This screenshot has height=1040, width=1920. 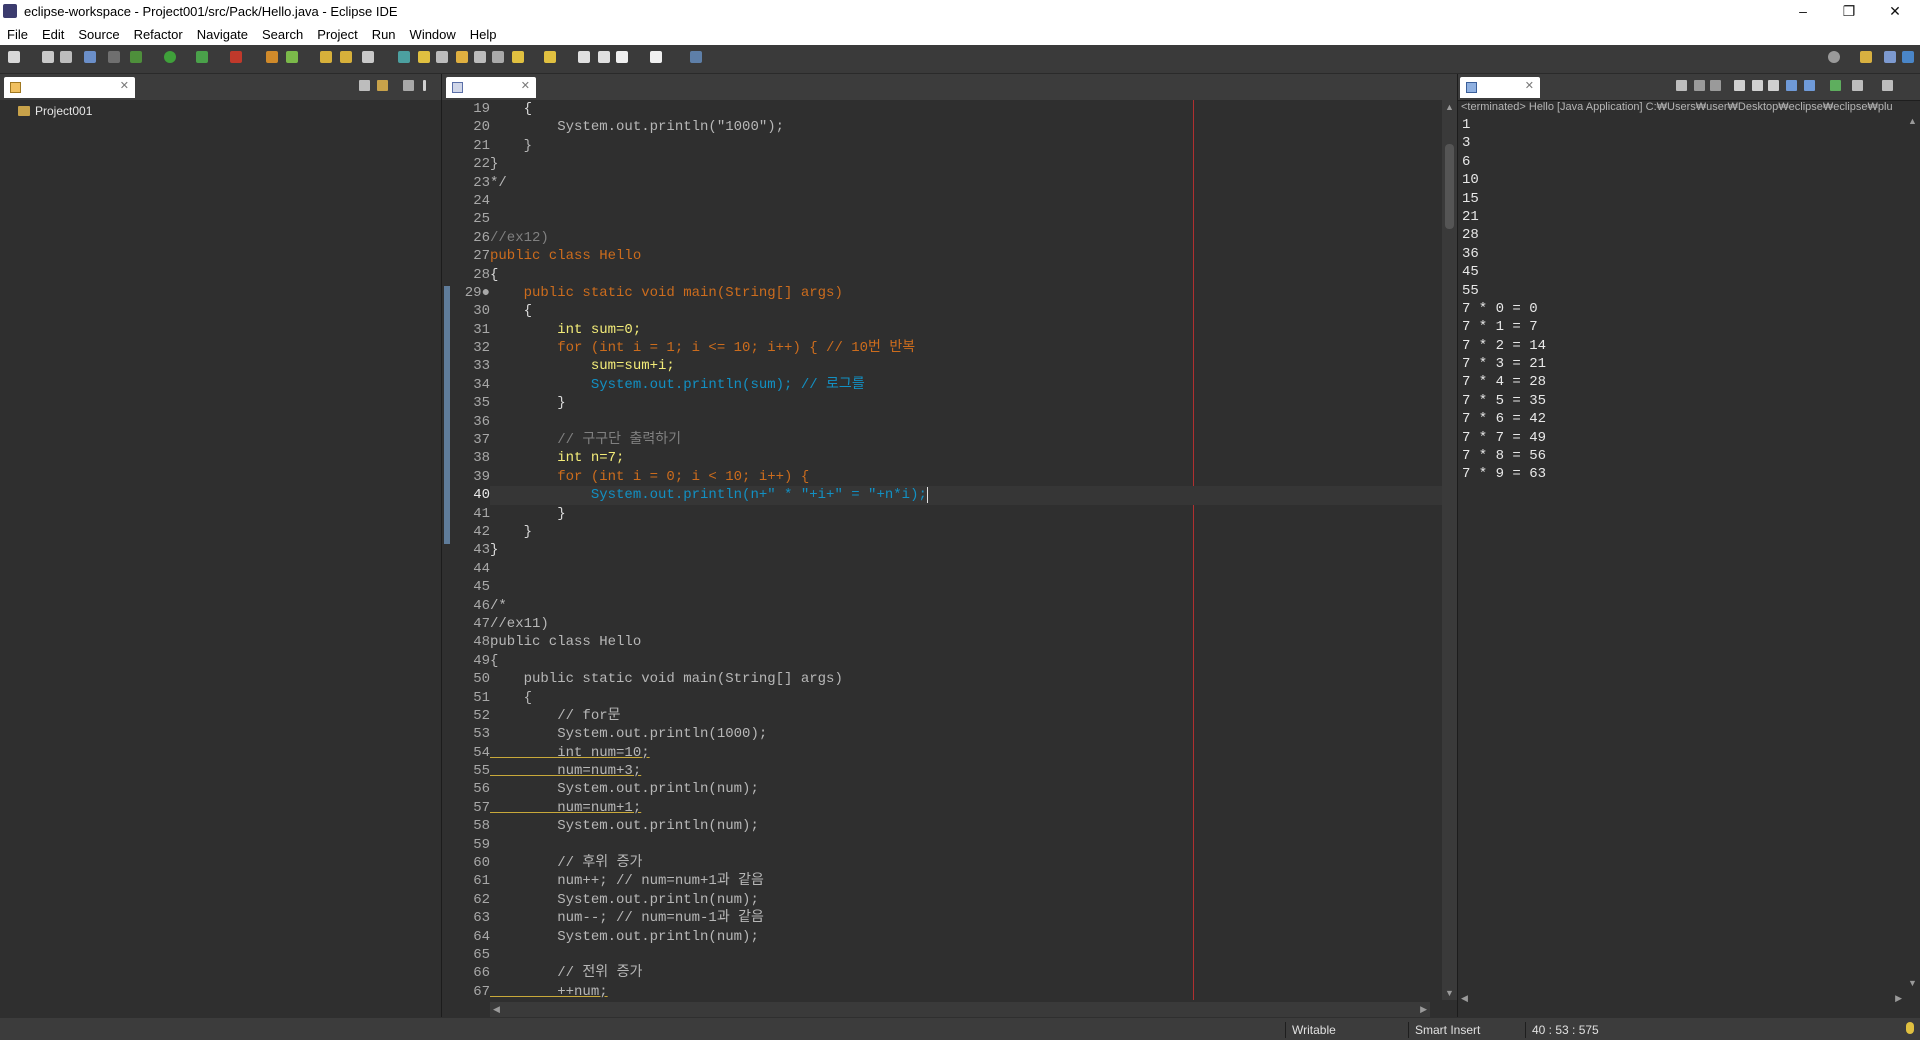 I want to click on scroll-lock-icon, so click(x=1757, y=85).